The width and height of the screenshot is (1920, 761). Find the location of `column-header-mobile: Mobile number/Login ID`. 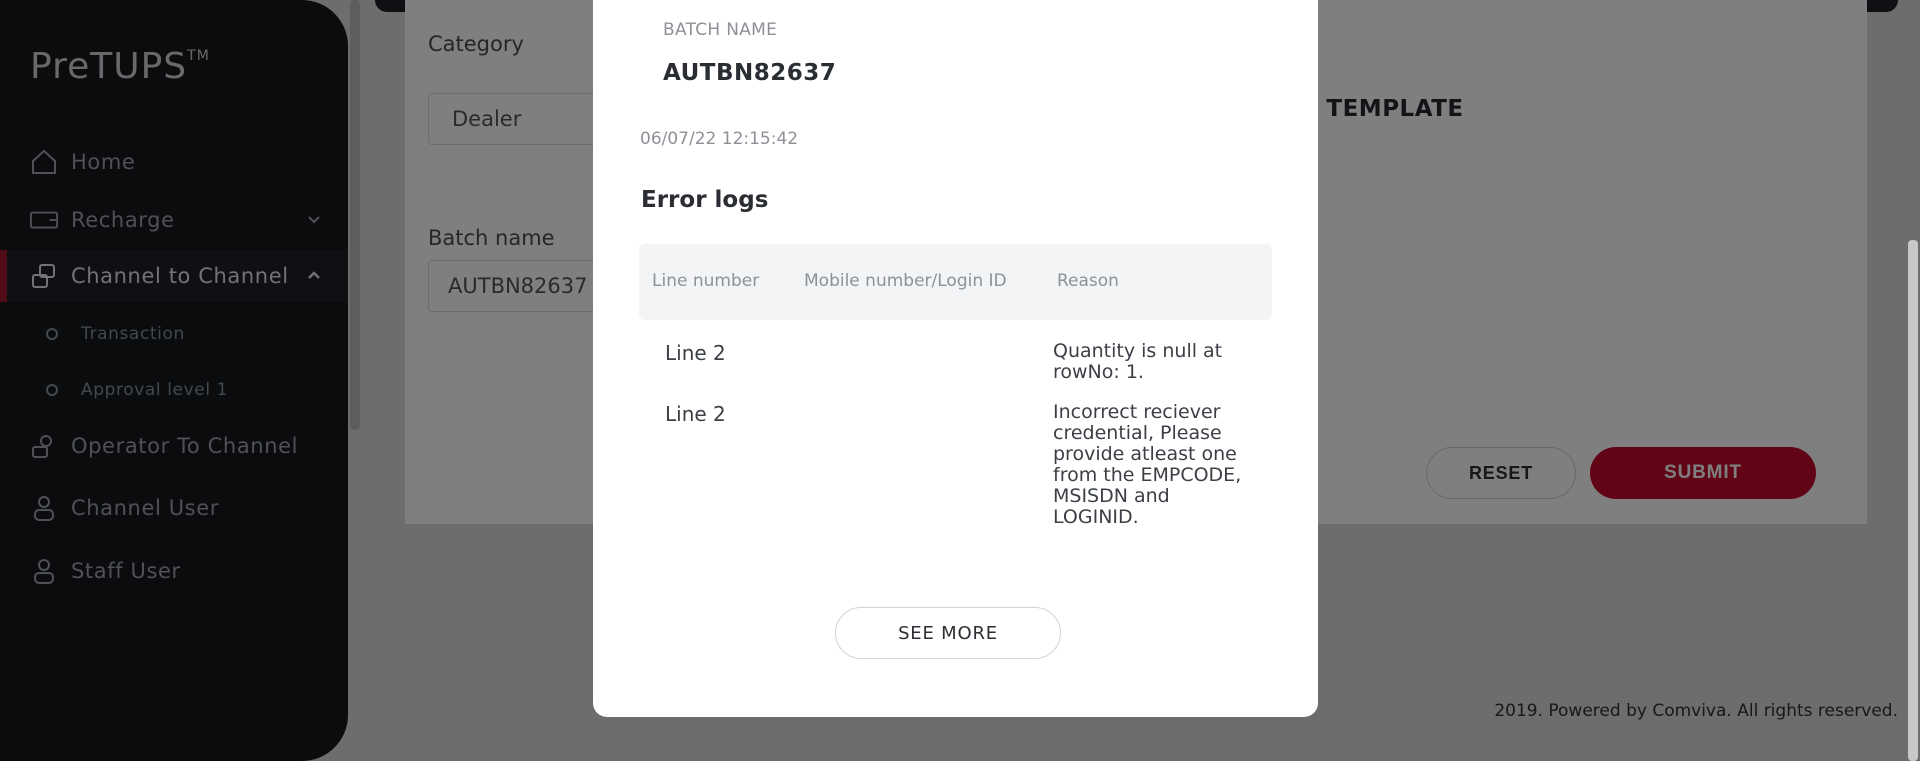

column-header-mobile: Mobile number/Login ID is located at coordinates (905, 281).